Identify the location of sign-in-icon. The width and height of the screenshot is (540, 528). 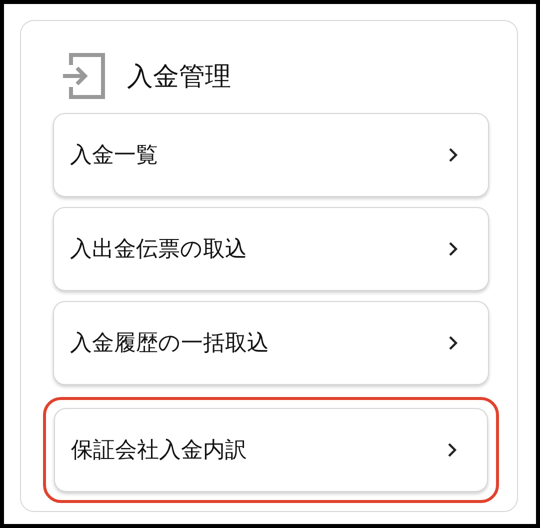
(84, 76).